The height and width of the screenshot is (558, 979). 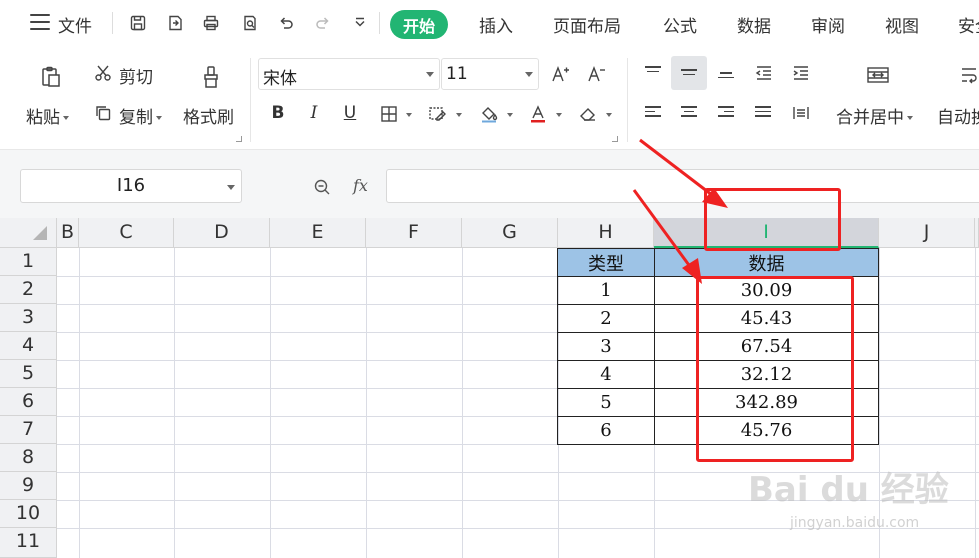 What do you see at coordinates (828, 24) in the screenshot?
I see `tab-review: 审阅` at bounding box center [828, 24].